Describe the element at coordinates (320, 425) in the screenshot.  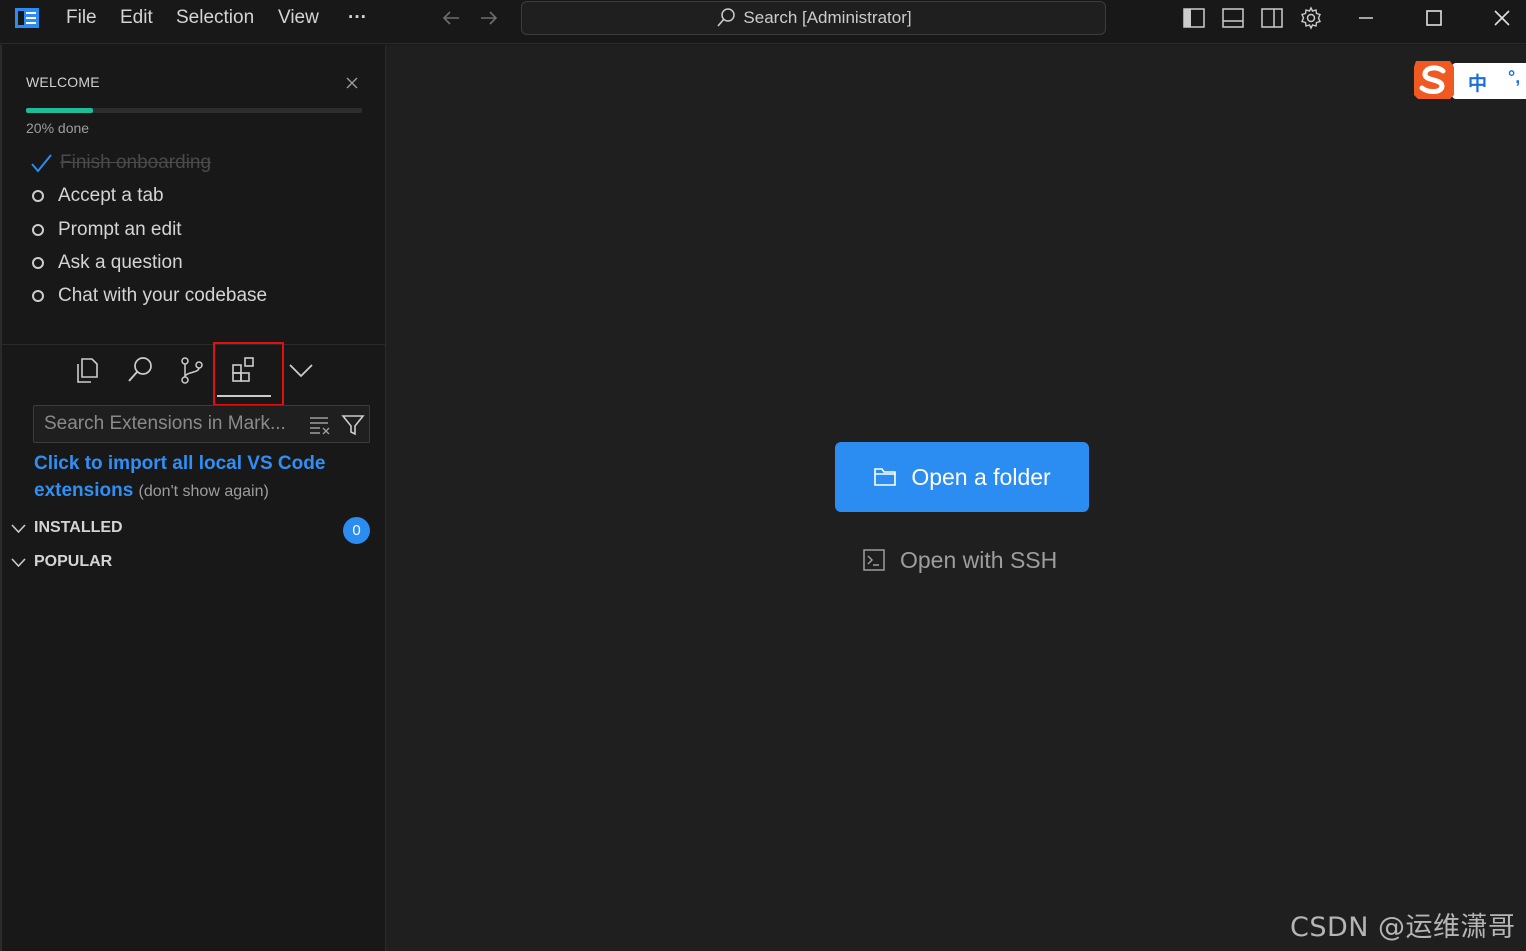
I see `clear-filter-icon` at that location.